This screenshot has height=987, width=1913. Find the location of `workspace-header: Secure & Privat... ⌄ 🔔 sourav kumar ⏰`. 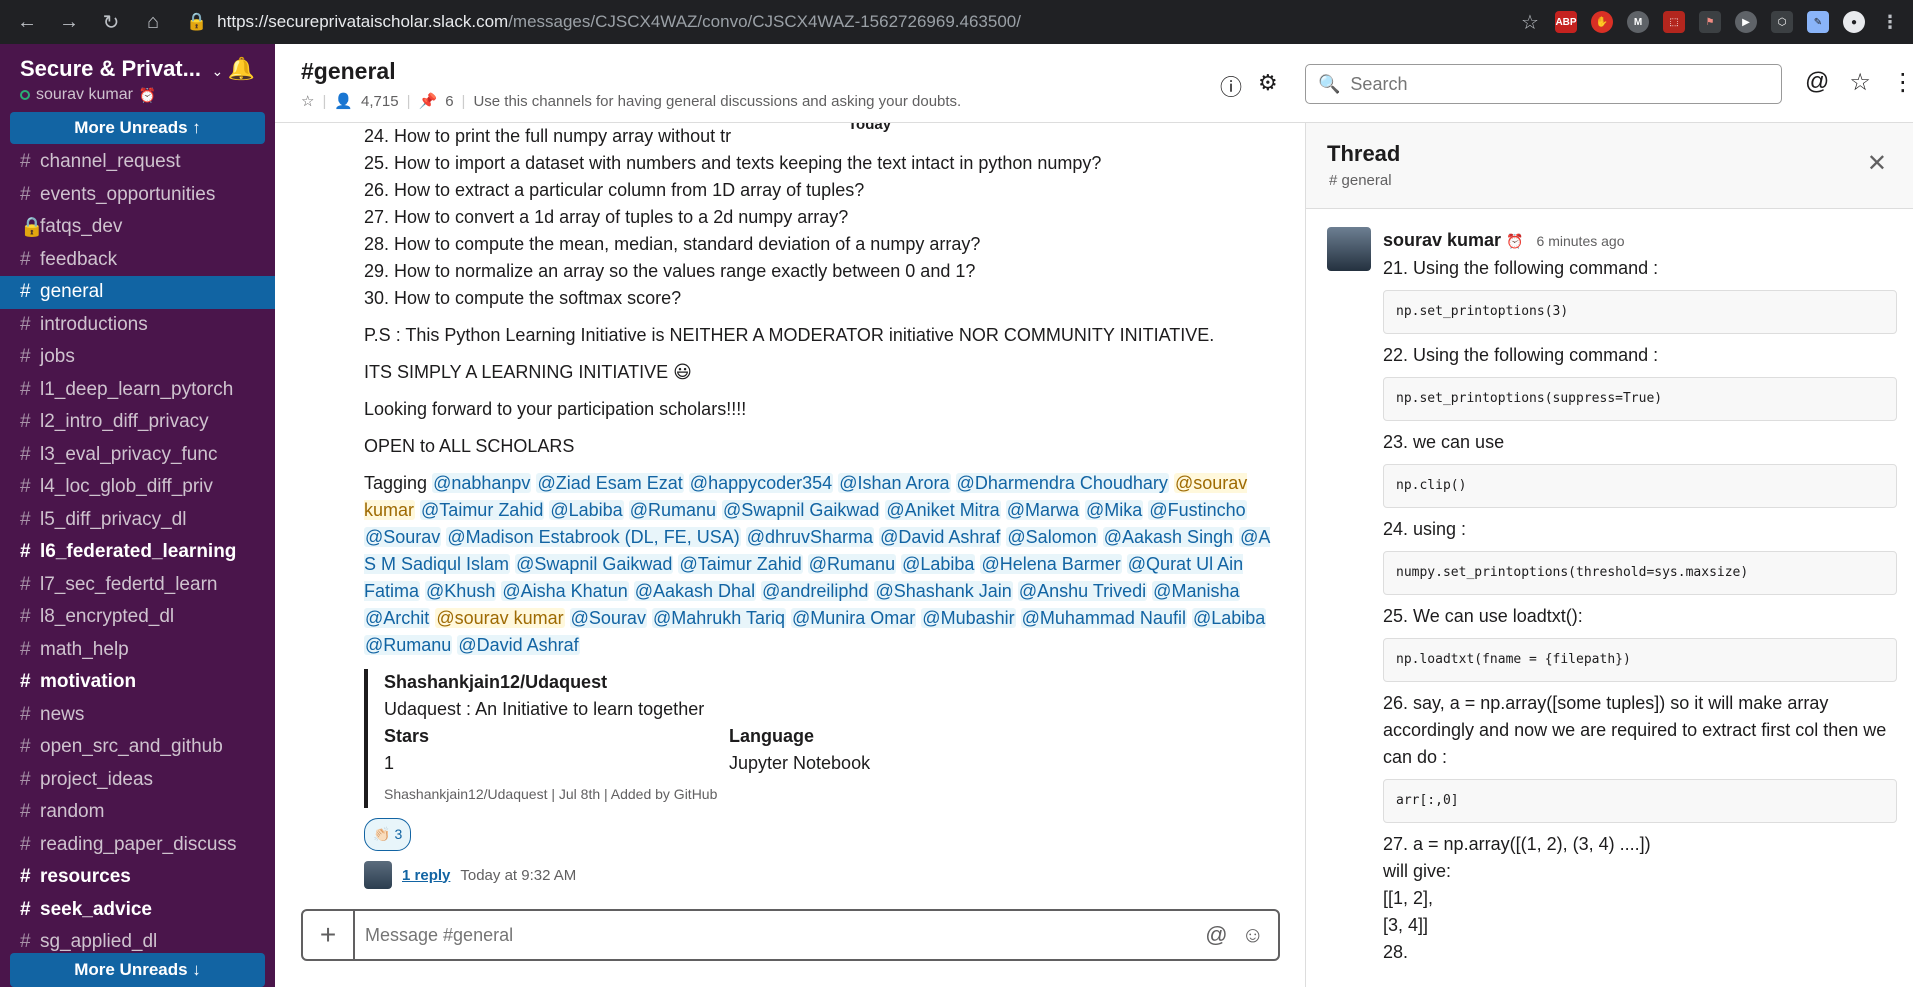

workspace-header: Secure & Privat... ⌄ 🔔 sourav kumar ⏰ is located at coordinates (137, 78).